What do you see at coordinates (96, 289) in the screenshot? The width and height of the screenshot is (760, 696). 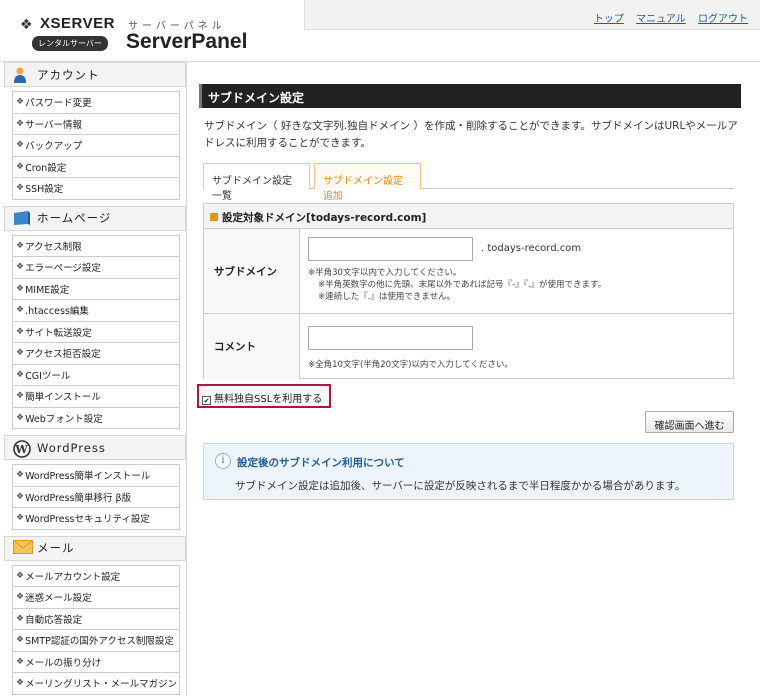 I see `sidebar-item: ❖ MIME設定` at bounding box center [96, 289].